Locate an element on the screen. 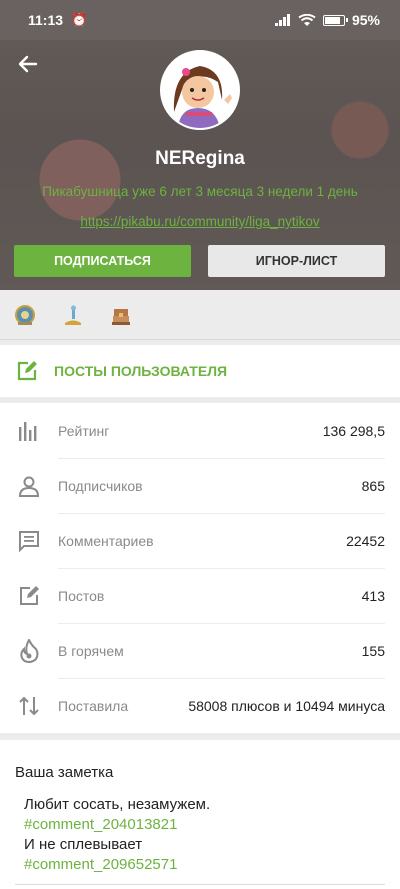 Image resolution: width=400 pixels, height=889 pixels. user-icon is located at coordinates (29, 486).